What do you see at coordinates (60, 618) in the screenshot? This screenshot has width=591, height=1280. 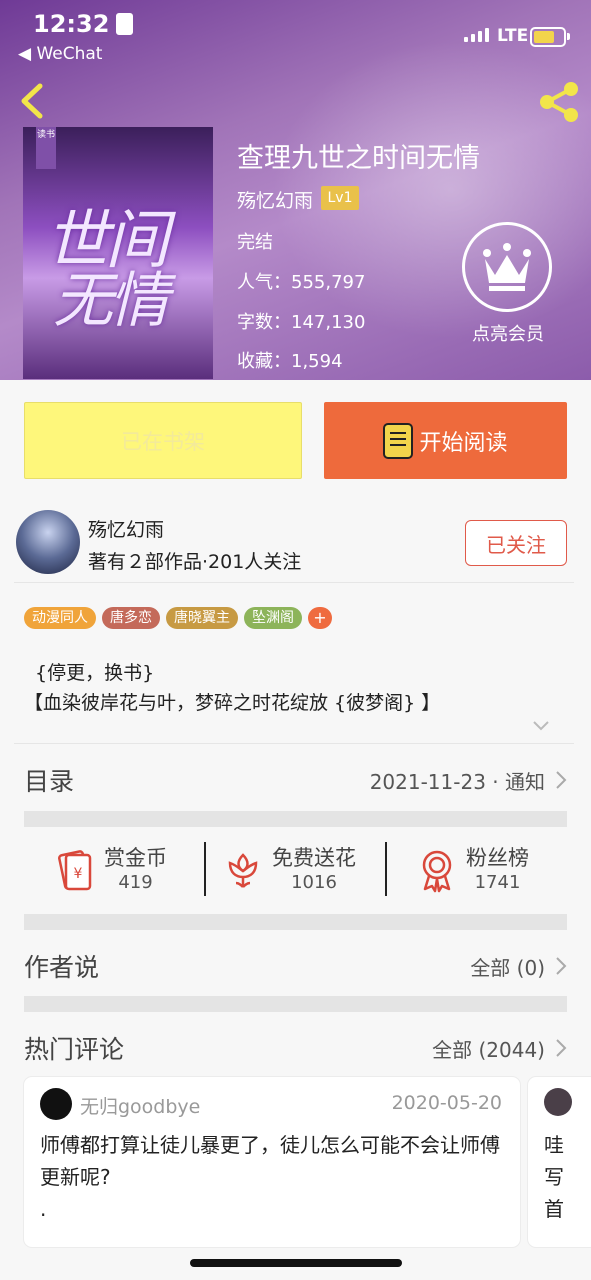 I see `tag-pill: 动漫同人` at bounding box center [60, 618].